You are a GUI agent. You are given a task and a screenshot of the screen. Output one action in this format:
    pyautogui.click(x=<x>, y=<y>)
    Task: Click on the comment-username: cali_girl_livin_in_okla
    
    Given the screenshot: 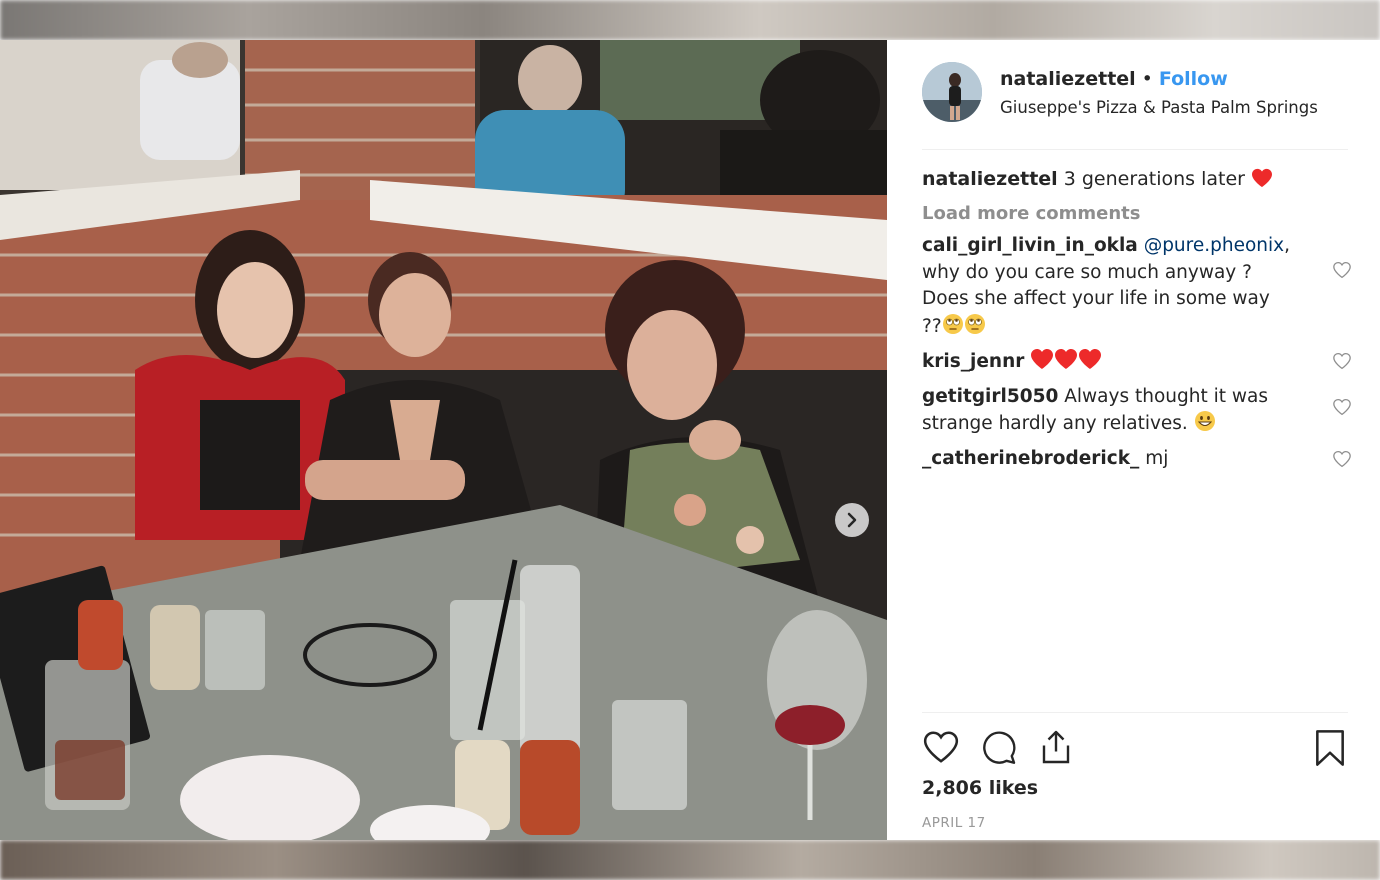 What is the action you would take?
    pyautogui.click(x=1030, y=245)
    